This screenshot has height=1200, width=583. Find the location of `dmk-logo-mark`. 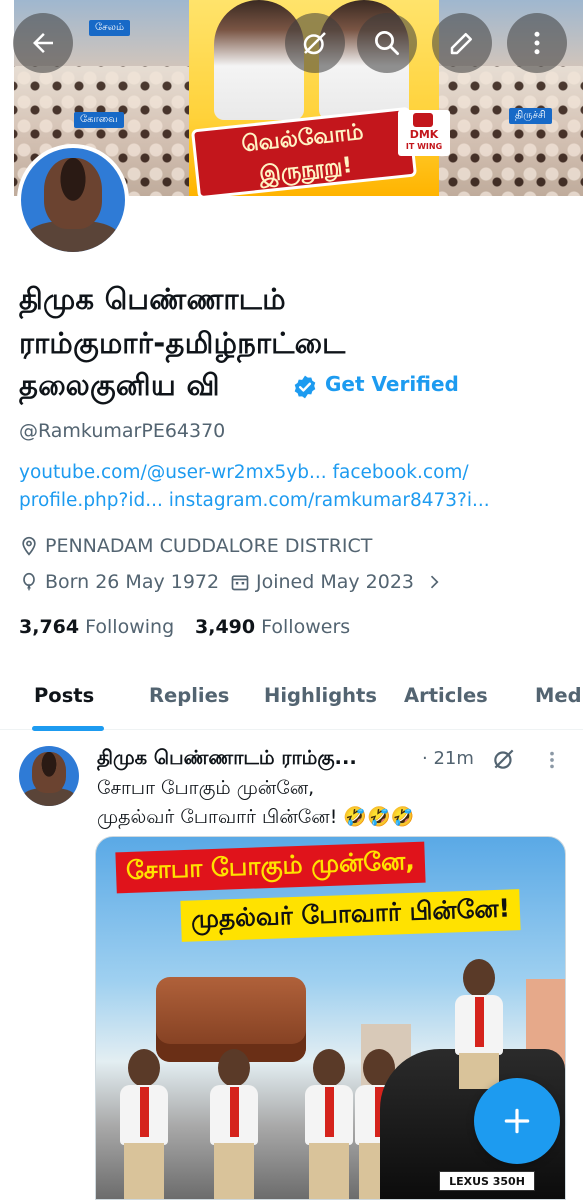

dmk-logo-mark is located at coordinates (423, 120).